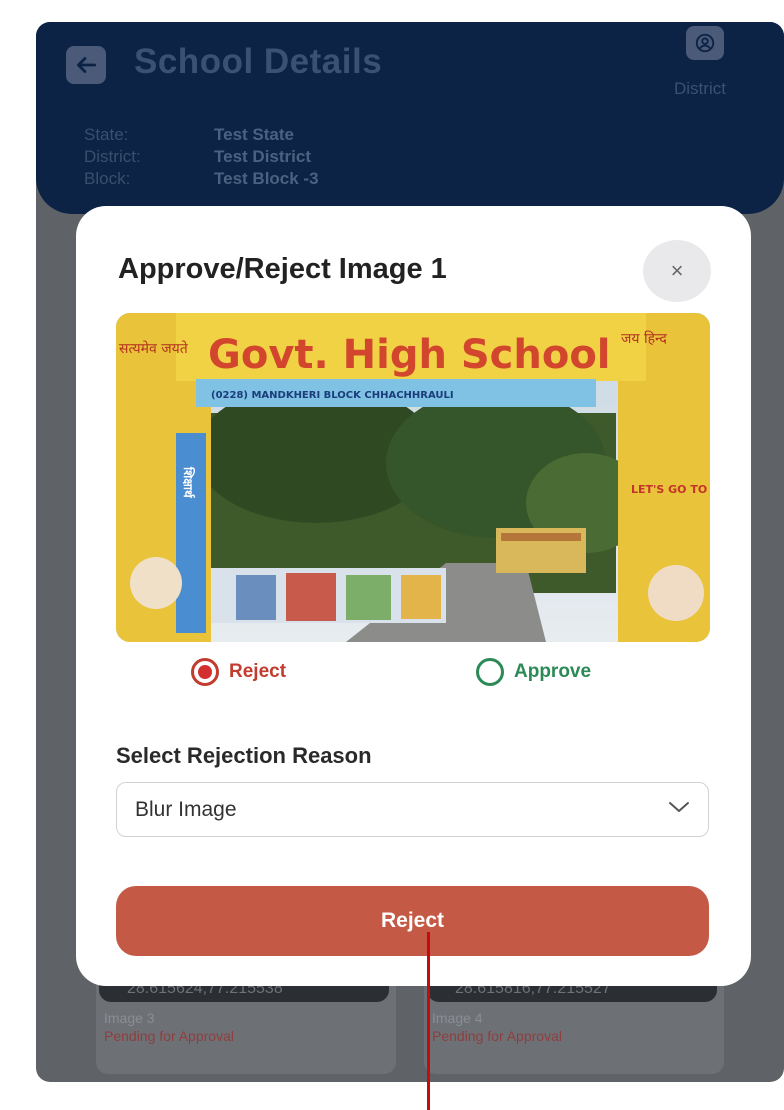  I want to click on radio-unselected-icon, so click(490, 672).